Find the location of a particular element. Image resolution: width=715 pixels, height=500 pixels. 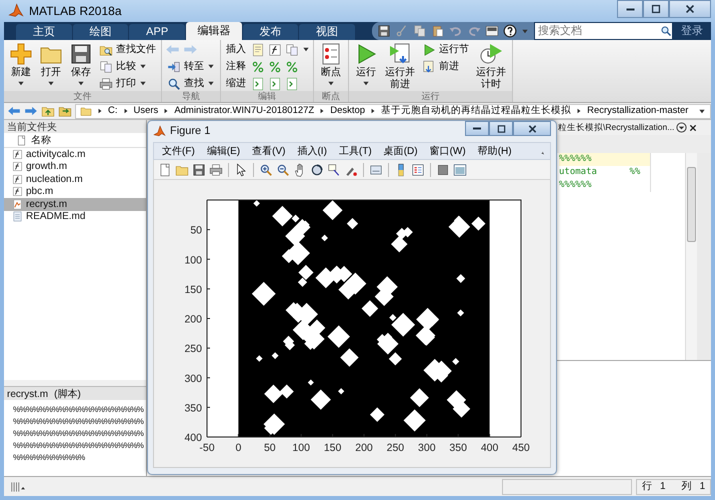

toolstrip-button: 运行并计时 is located at coordinates (491, 66).